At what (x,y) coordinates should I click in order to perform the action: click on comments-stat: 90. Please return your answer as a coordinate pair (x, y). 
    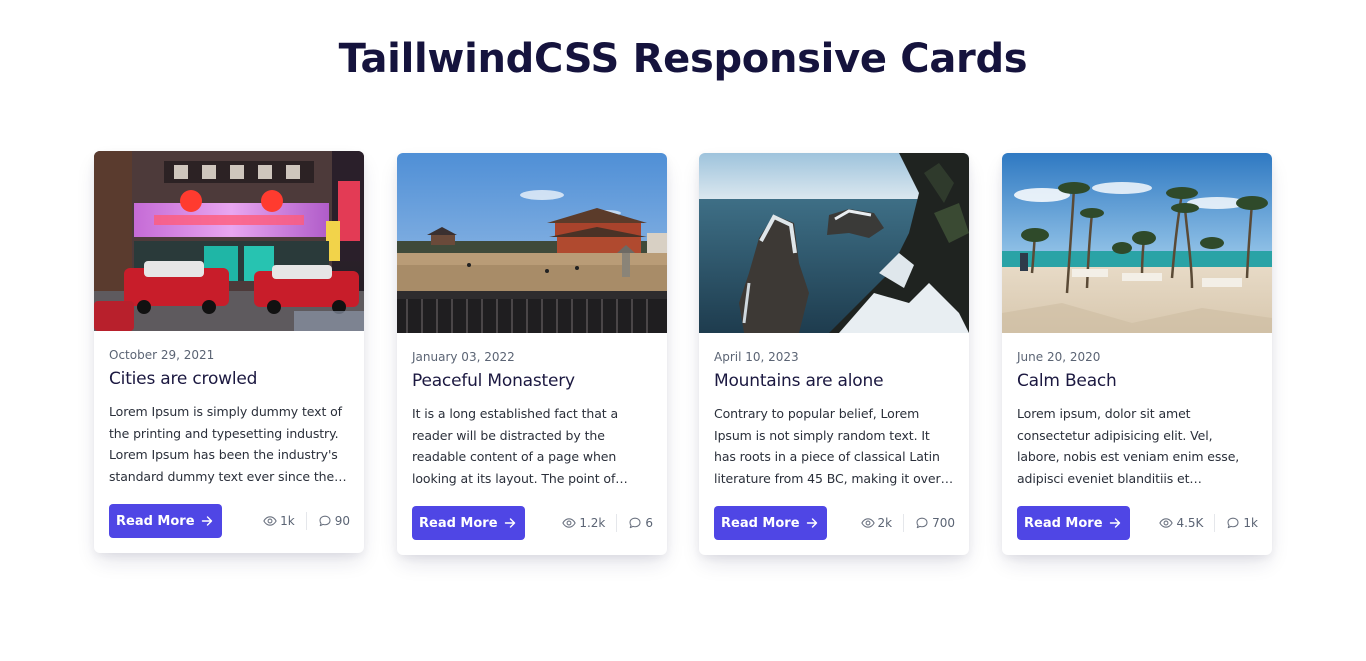
    Looking at the image, I should click on (334, 521).